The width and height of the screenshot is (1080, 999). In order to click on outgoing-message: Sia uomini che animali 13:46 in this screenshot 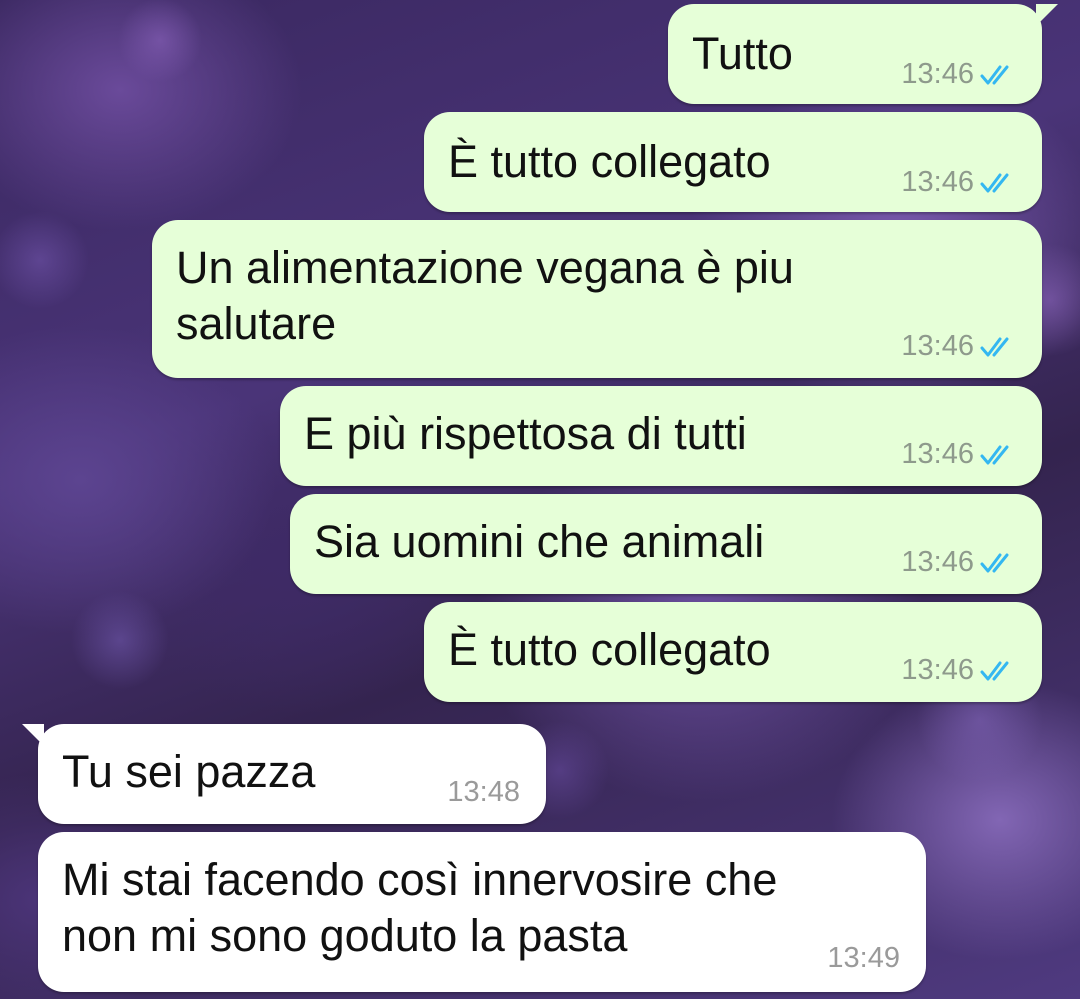, I will do `click(666, 544)`.